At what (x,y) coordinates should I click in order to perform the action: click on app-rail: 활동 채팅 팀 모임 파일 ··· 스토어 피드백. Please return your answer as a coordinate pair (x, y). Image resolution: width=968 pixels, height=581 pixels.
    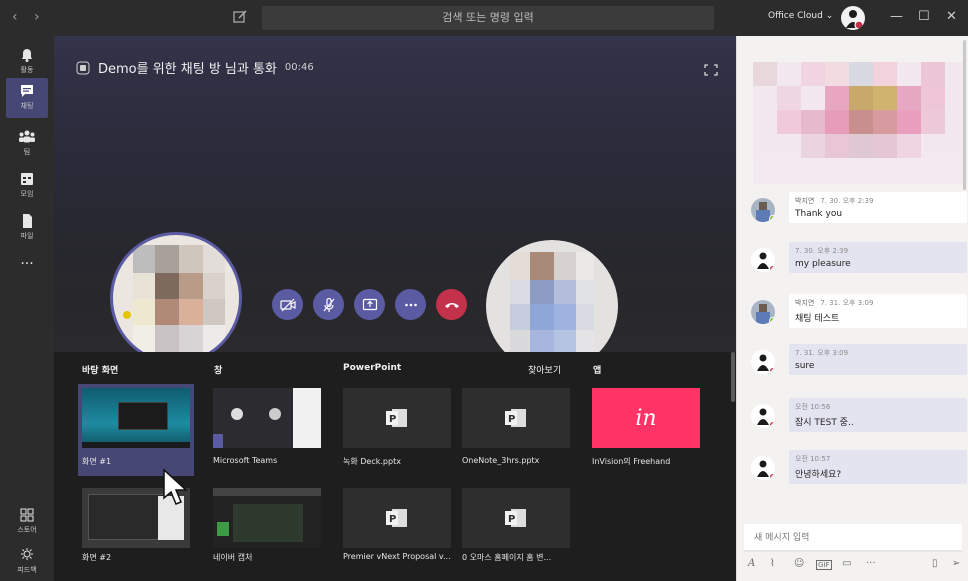
    Looking at the image, I should click on (27, 308).